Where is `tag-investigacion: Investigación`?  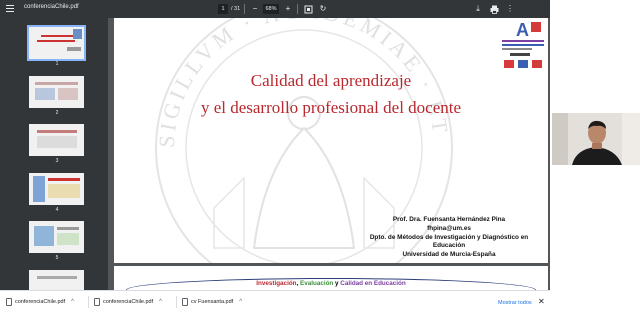
tag-investigacion: Investigación is located at coordinates (276, 283).